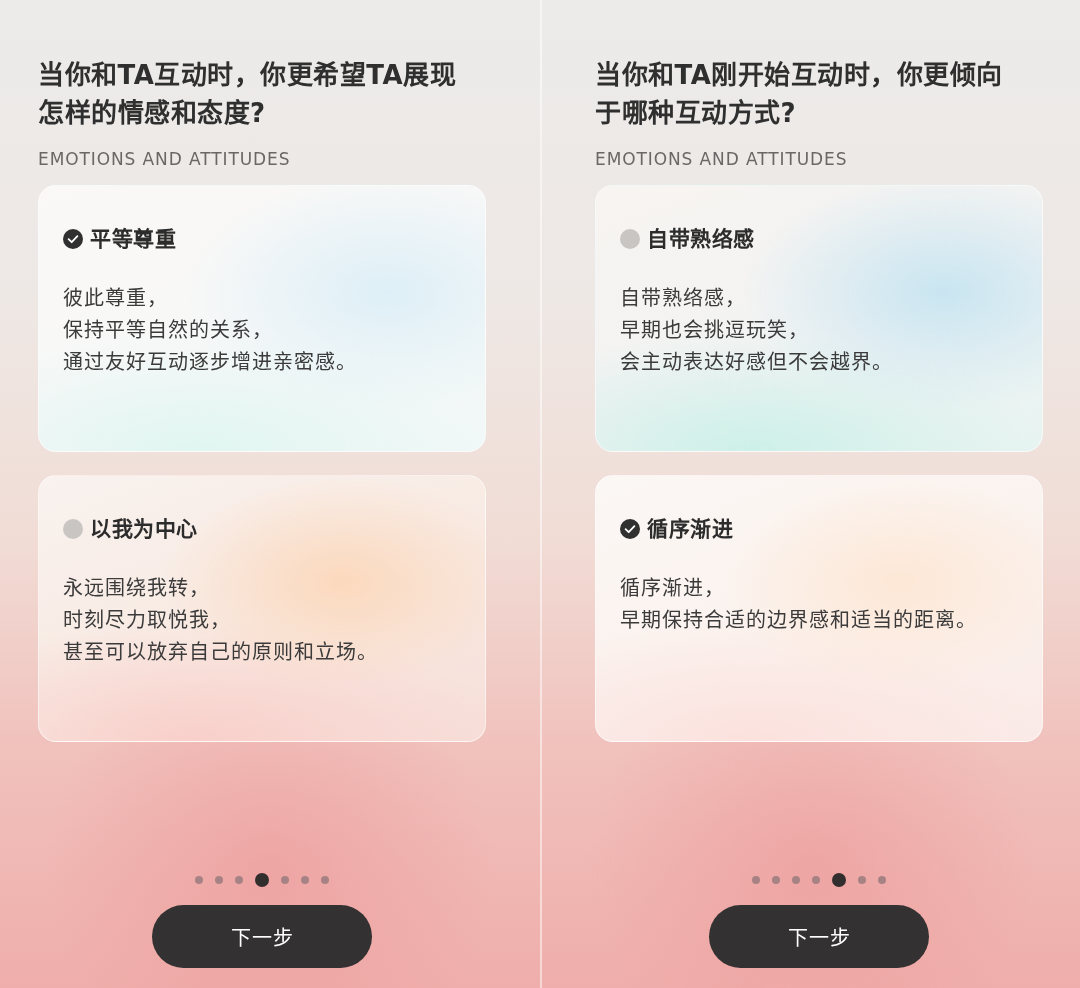 The width and height of the screenshot is (1080, 988). What do you see at coordinates (168, 330) in the screenshot?
I see `description-line: 保持平等自然的关系，` at bounding box center [168, 330].